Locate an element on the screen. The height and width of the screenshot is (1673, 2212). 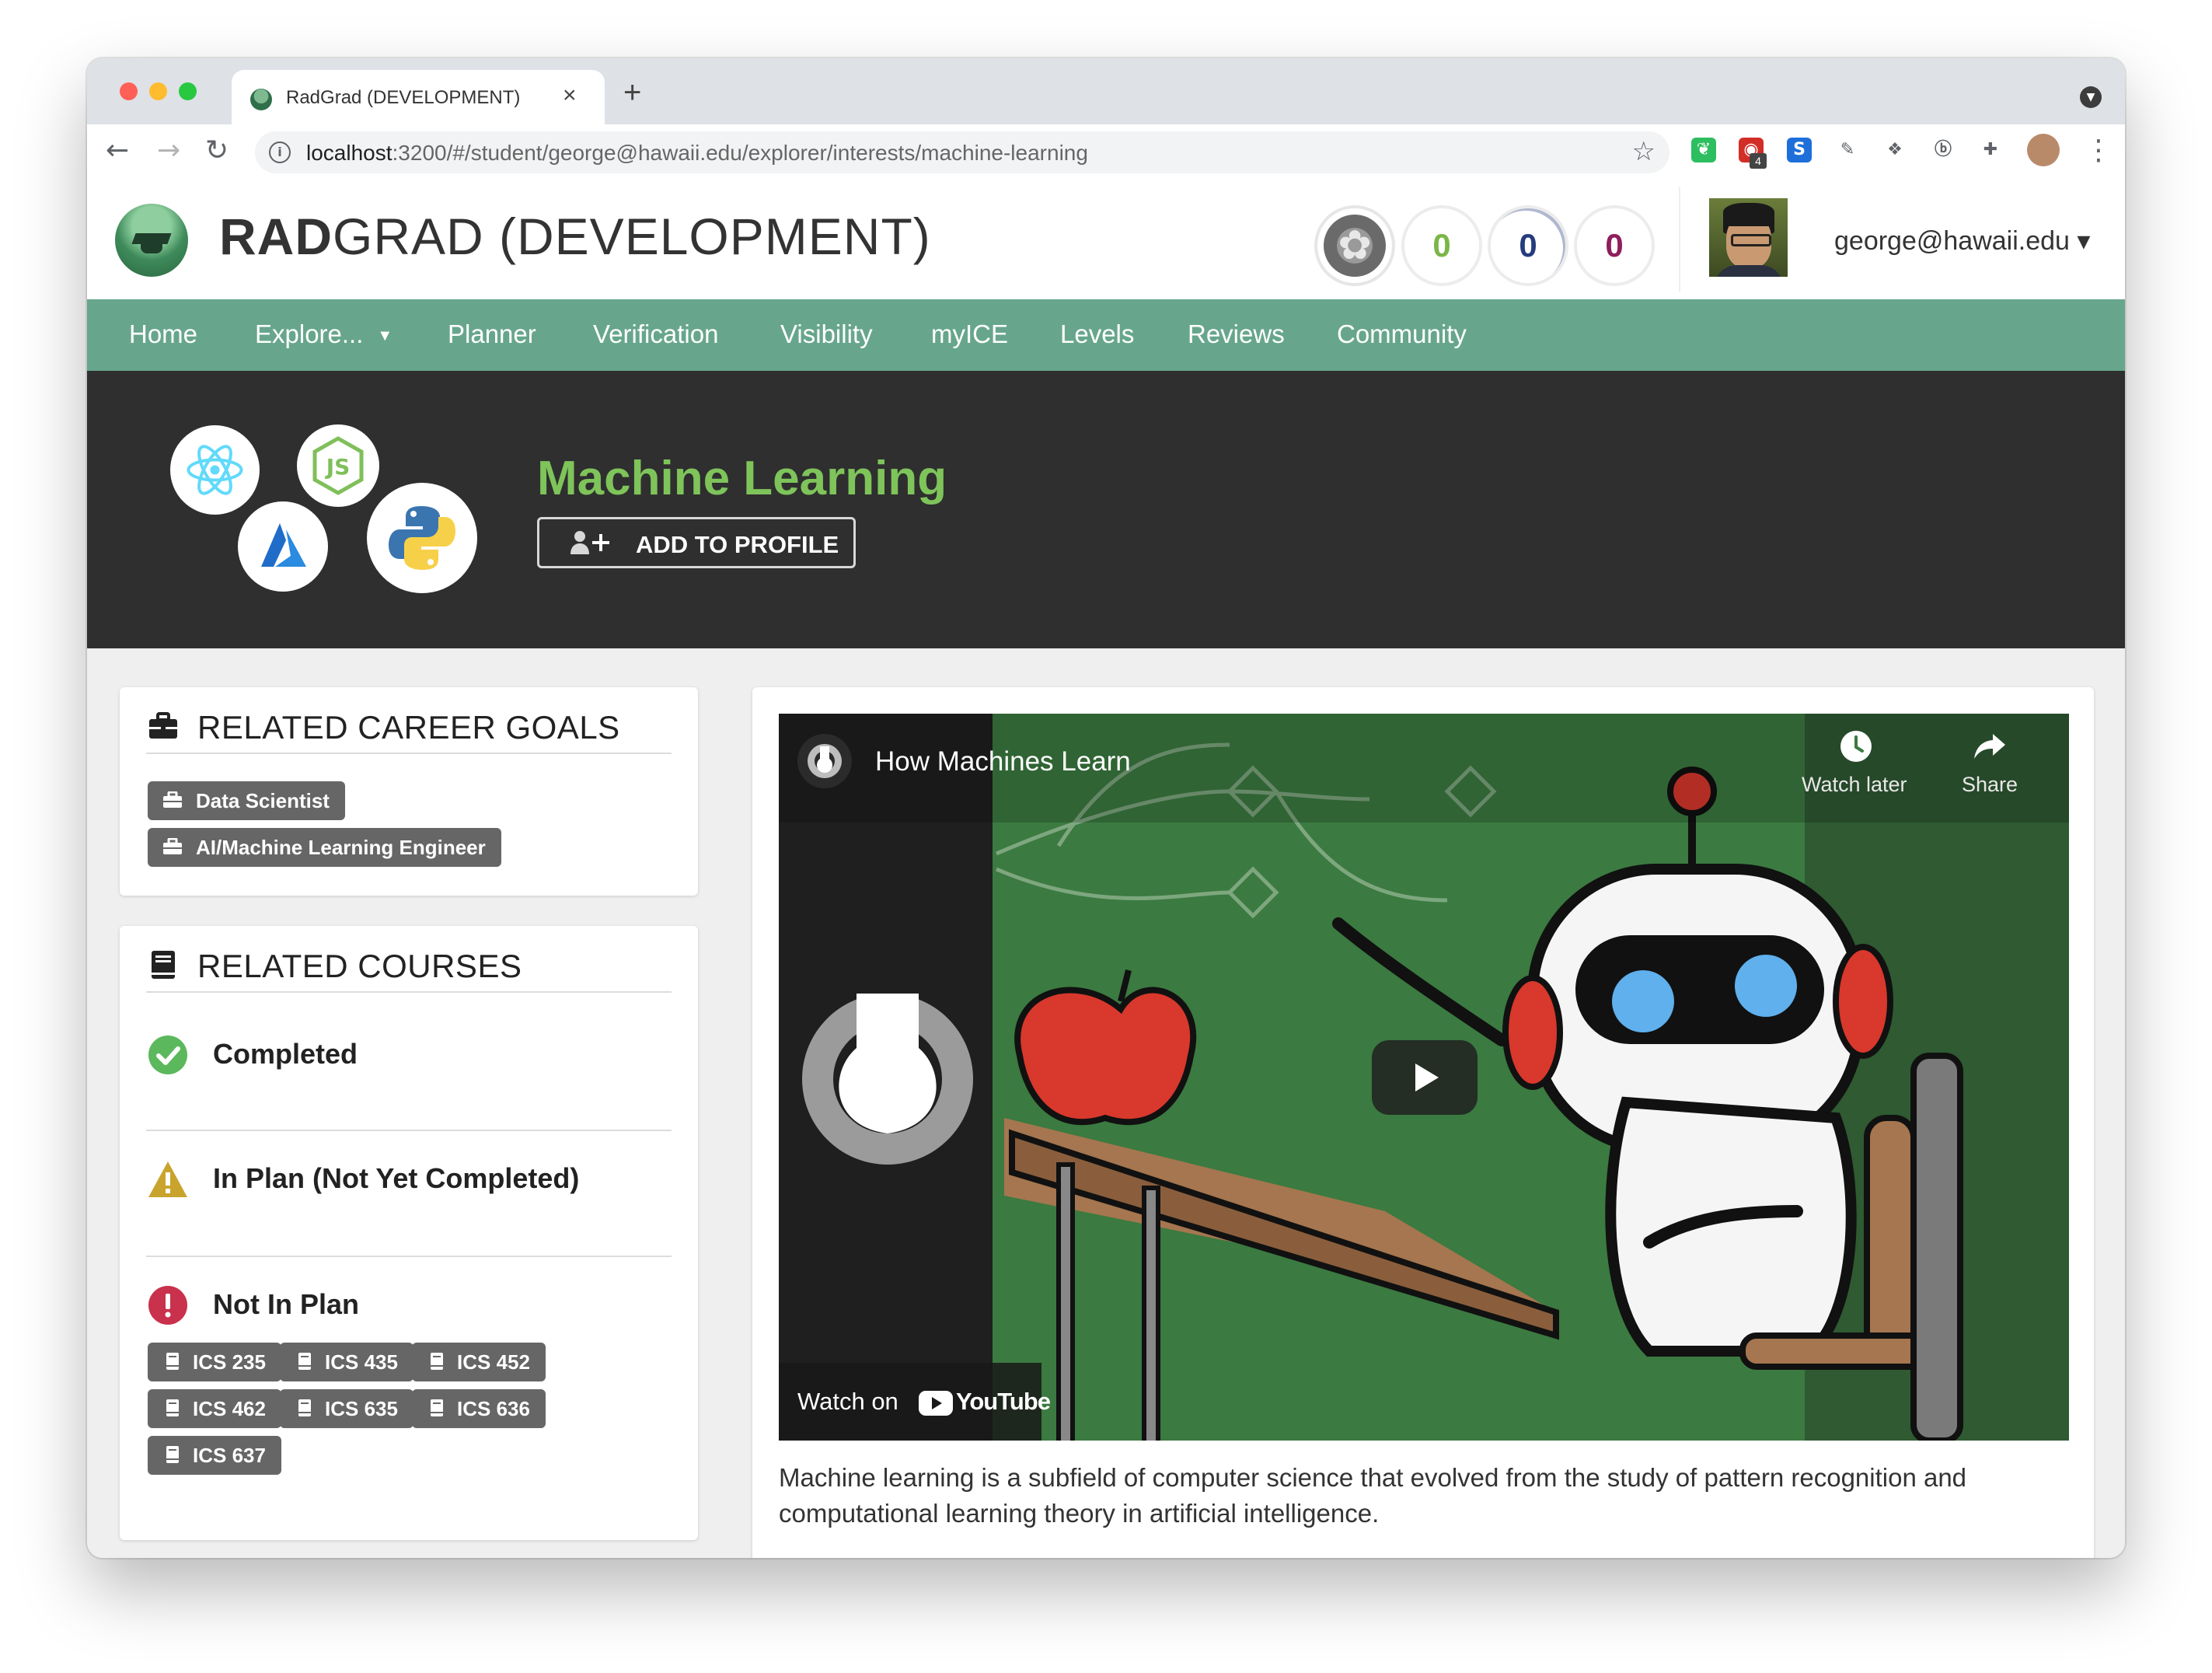
play-button is located at coordinates (1425, 1077).